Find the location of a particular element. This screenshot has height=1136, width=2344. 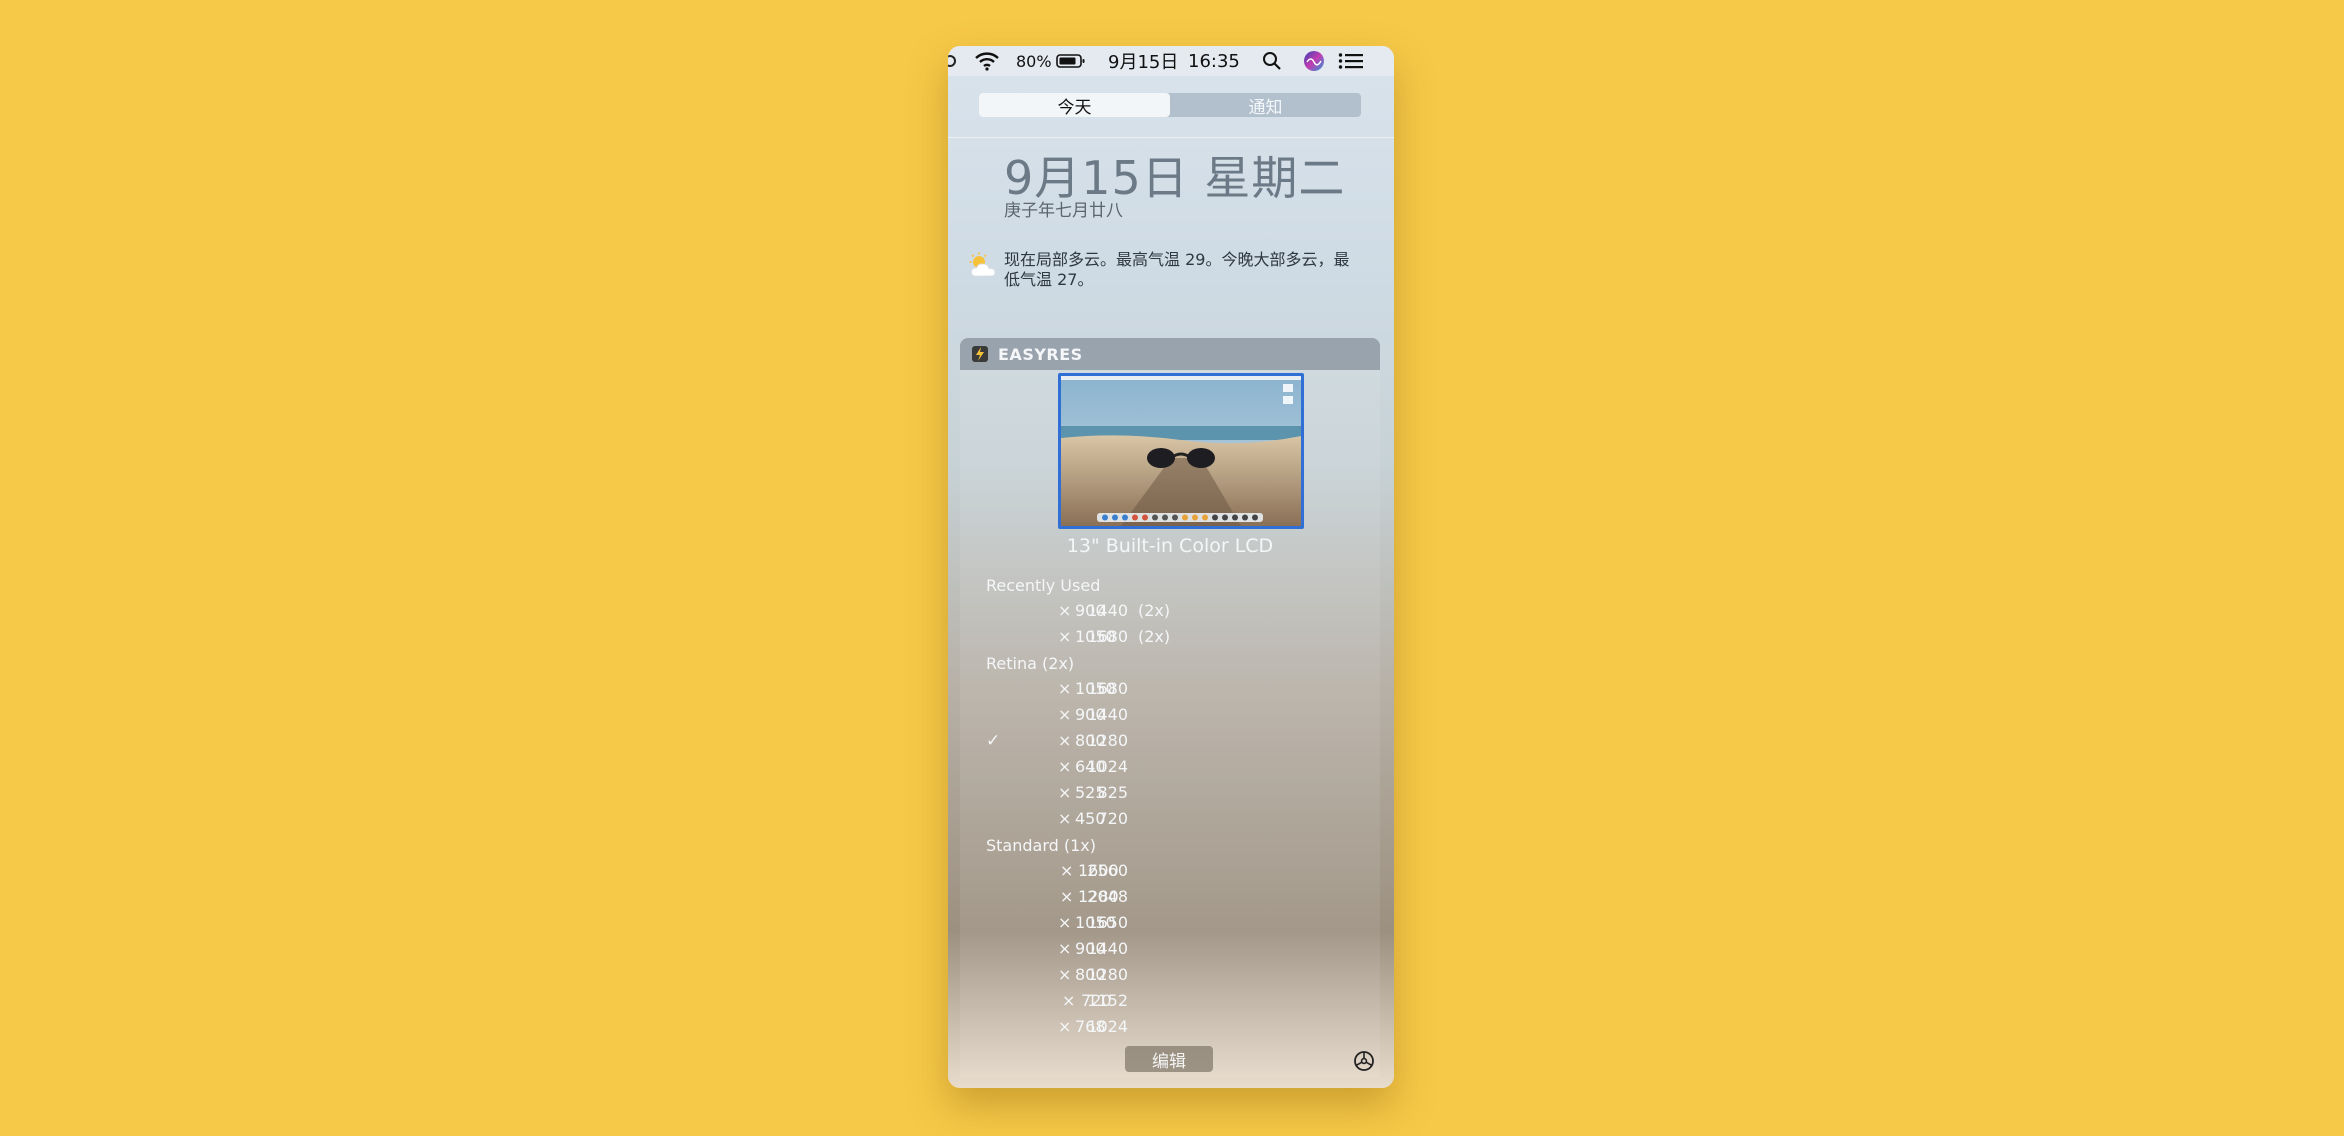

edit-button: 编辑 is located at coordinates (1169, 1059).